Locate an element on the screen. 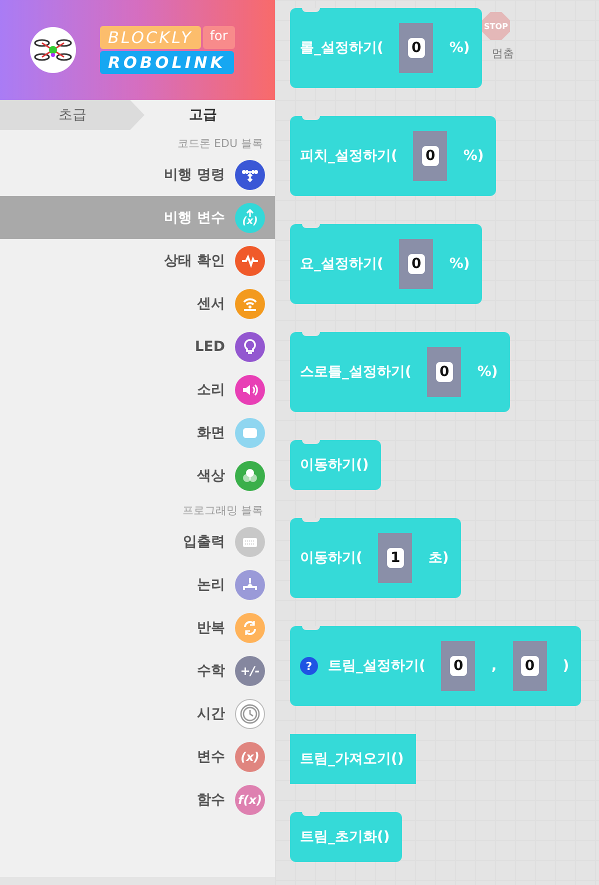 Image resolution: width=599 pixels, height=885 pixels. math-icon: +/- is located at coordinates (250, 671).